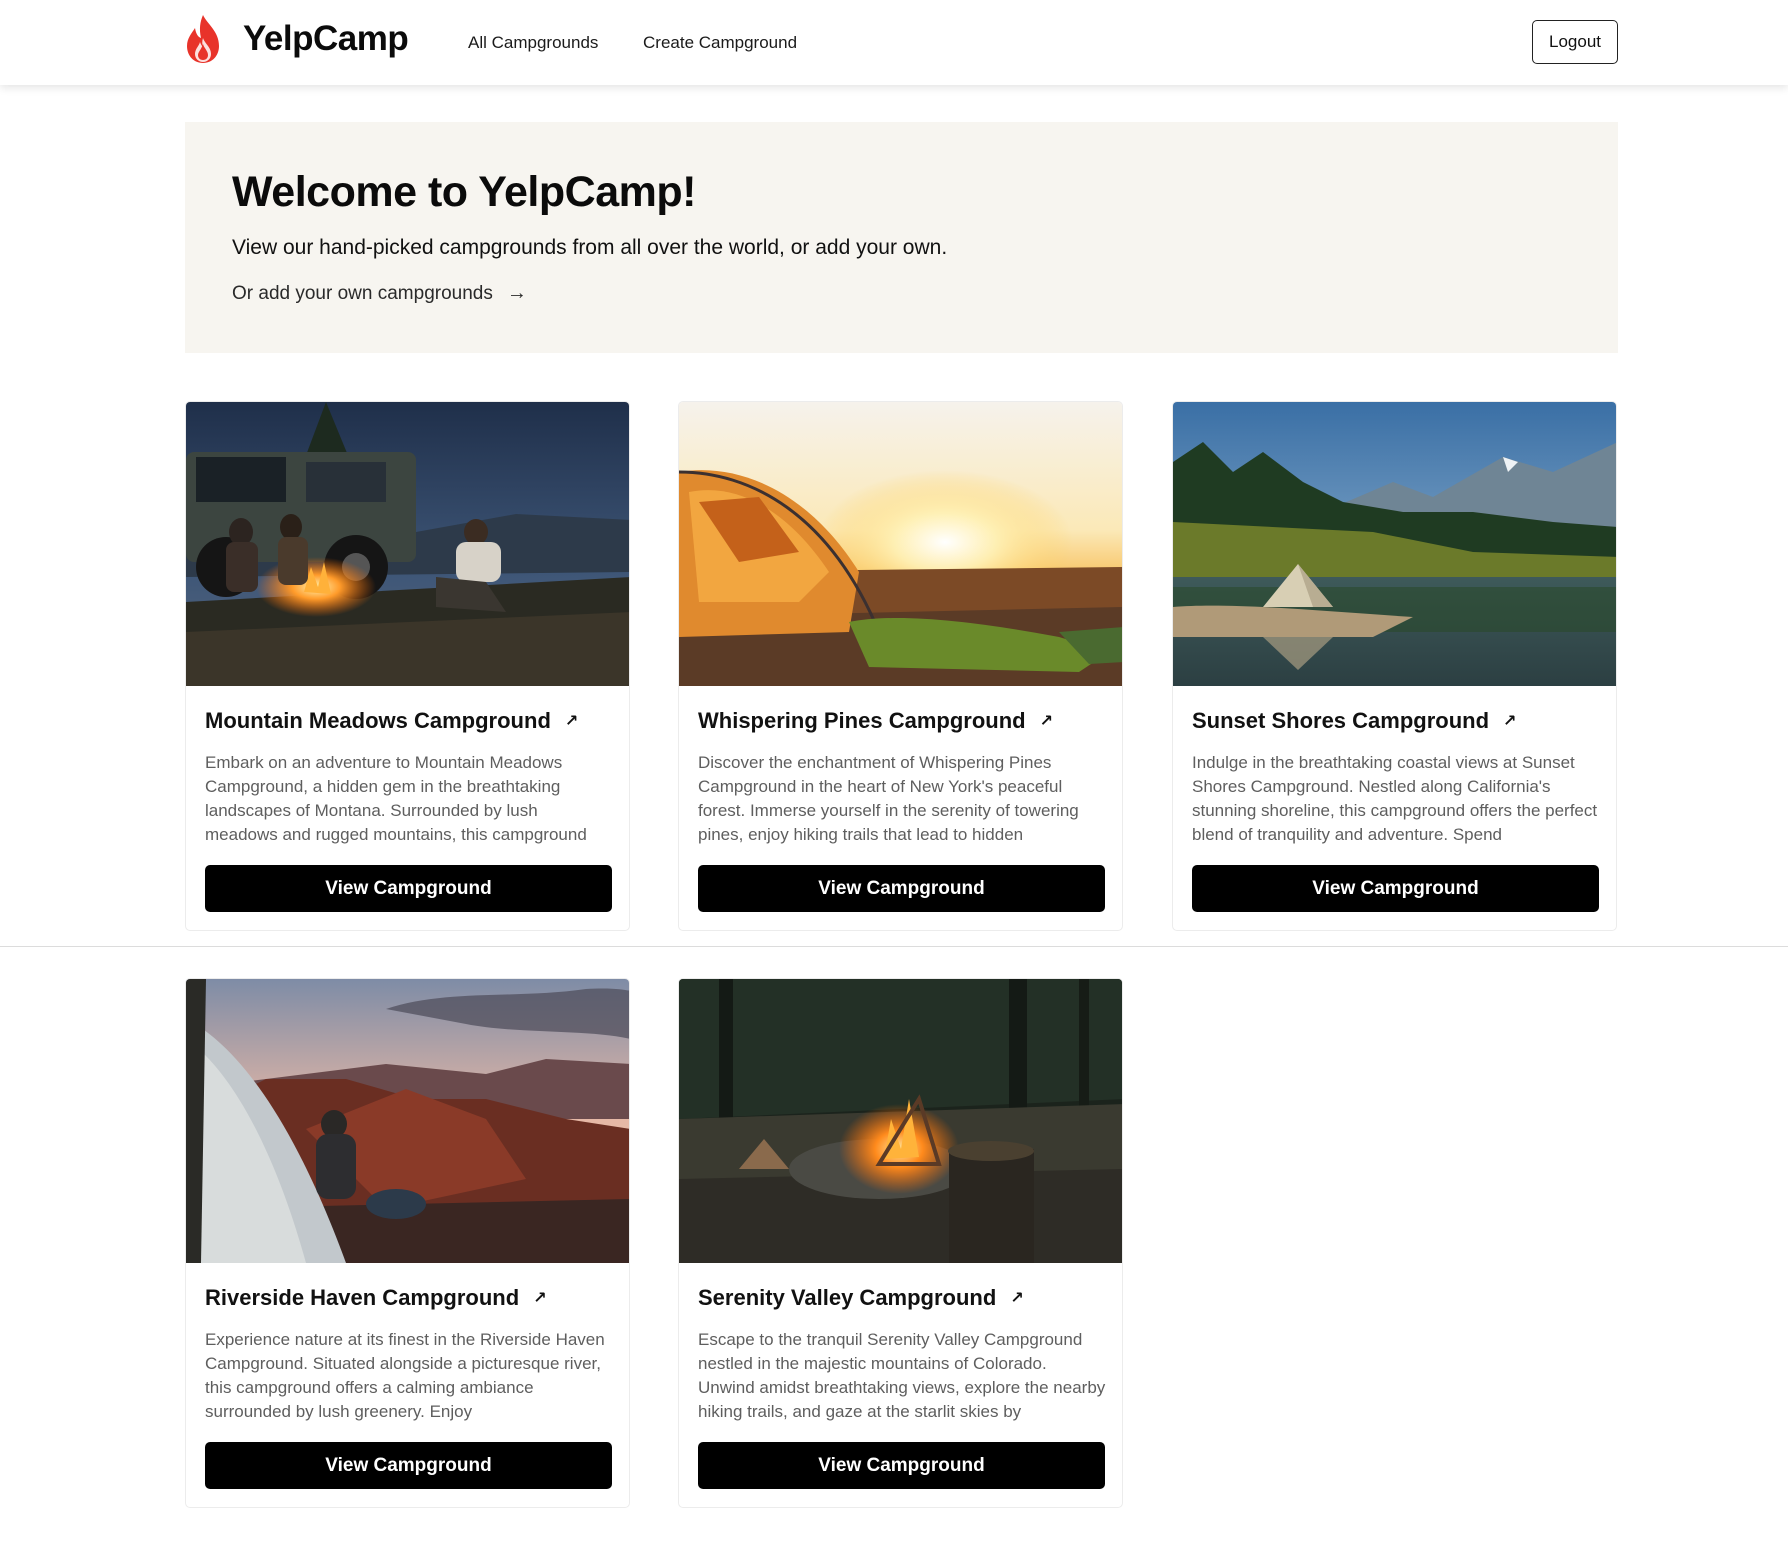 Image resolution: width=1788 pixels, height=1544 pixels. What do you see at coordinates (326, 38) in the screenshot?
I see `brand-name: YelpCamp` at bounding box center [326, 38].